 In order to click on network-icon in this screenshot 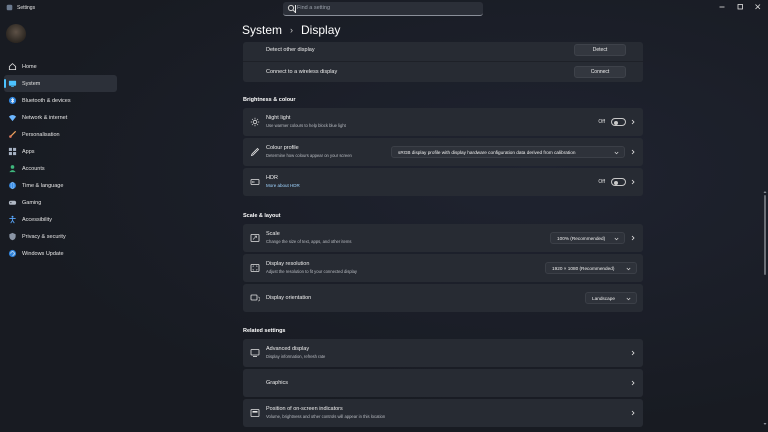, I will do `click(12, 118)`.